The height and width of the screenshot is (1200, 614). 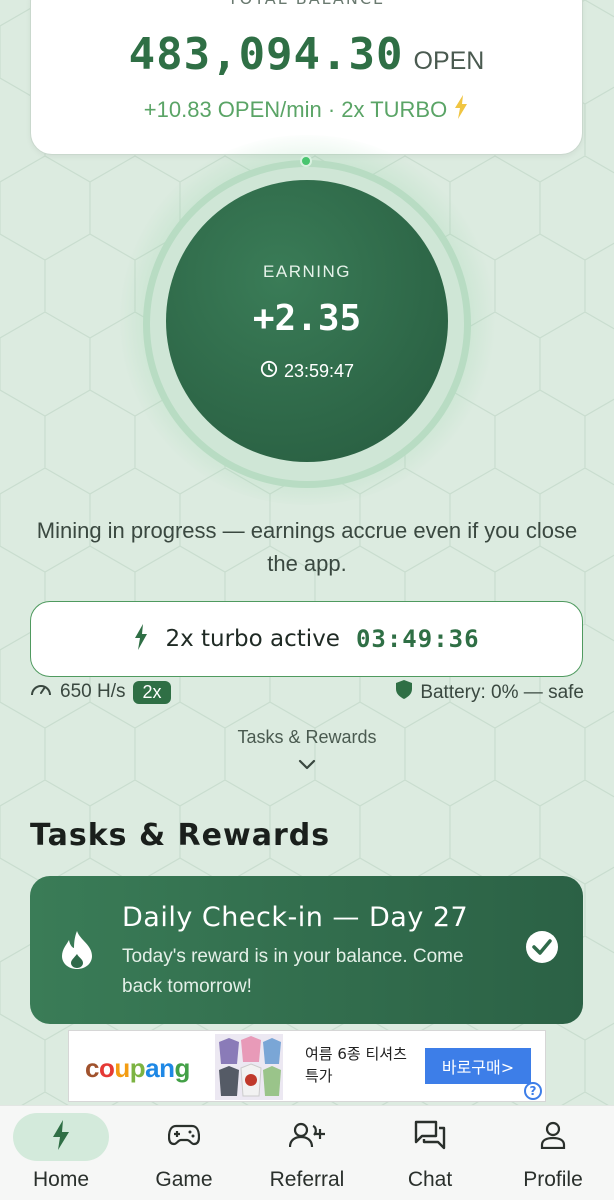 What do you see at coordinates (295, 917) in the screenshot?
I see `checkin-title: Daily Check-in — Day 27` at bounding box center [295, 917].